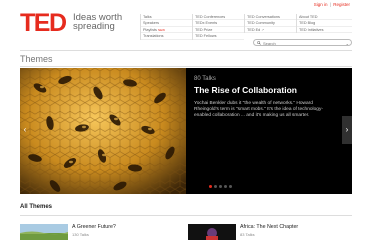 This screenshot has height=240, width=372. What do you see at coordinates (98, 22) in the screenshot?
I see `tagline: Ideas worth spreading` at bounding box center [98, 22].